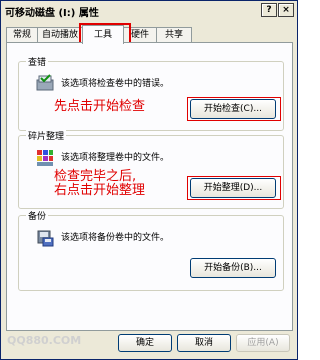 This screenshot has width=320, height=360. What do you see at coordinates (37, 61) in the screenshot?
I see `error-check-label: 查错` at bounding box center [37, 61].